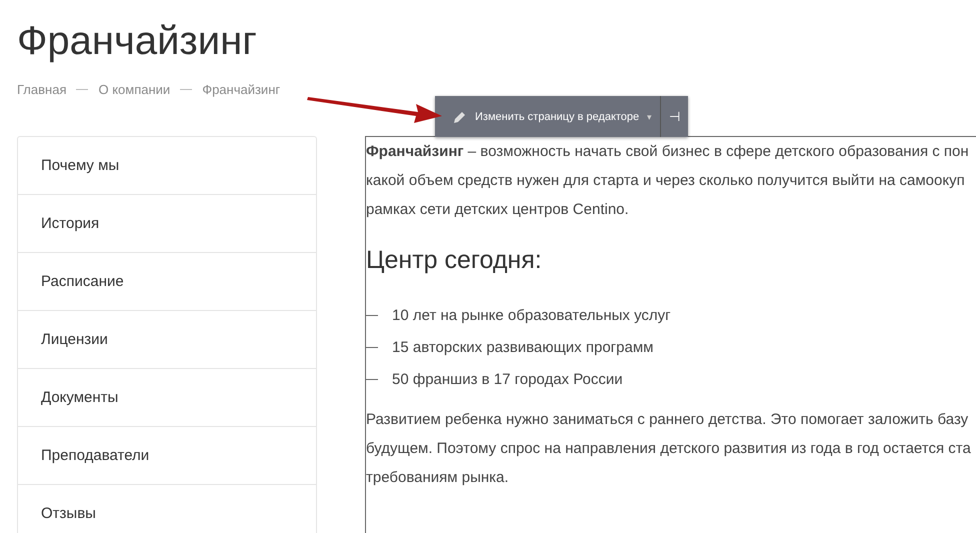  I want to click on list-item: 15 авторских развивающих программ, so click(523, 347).